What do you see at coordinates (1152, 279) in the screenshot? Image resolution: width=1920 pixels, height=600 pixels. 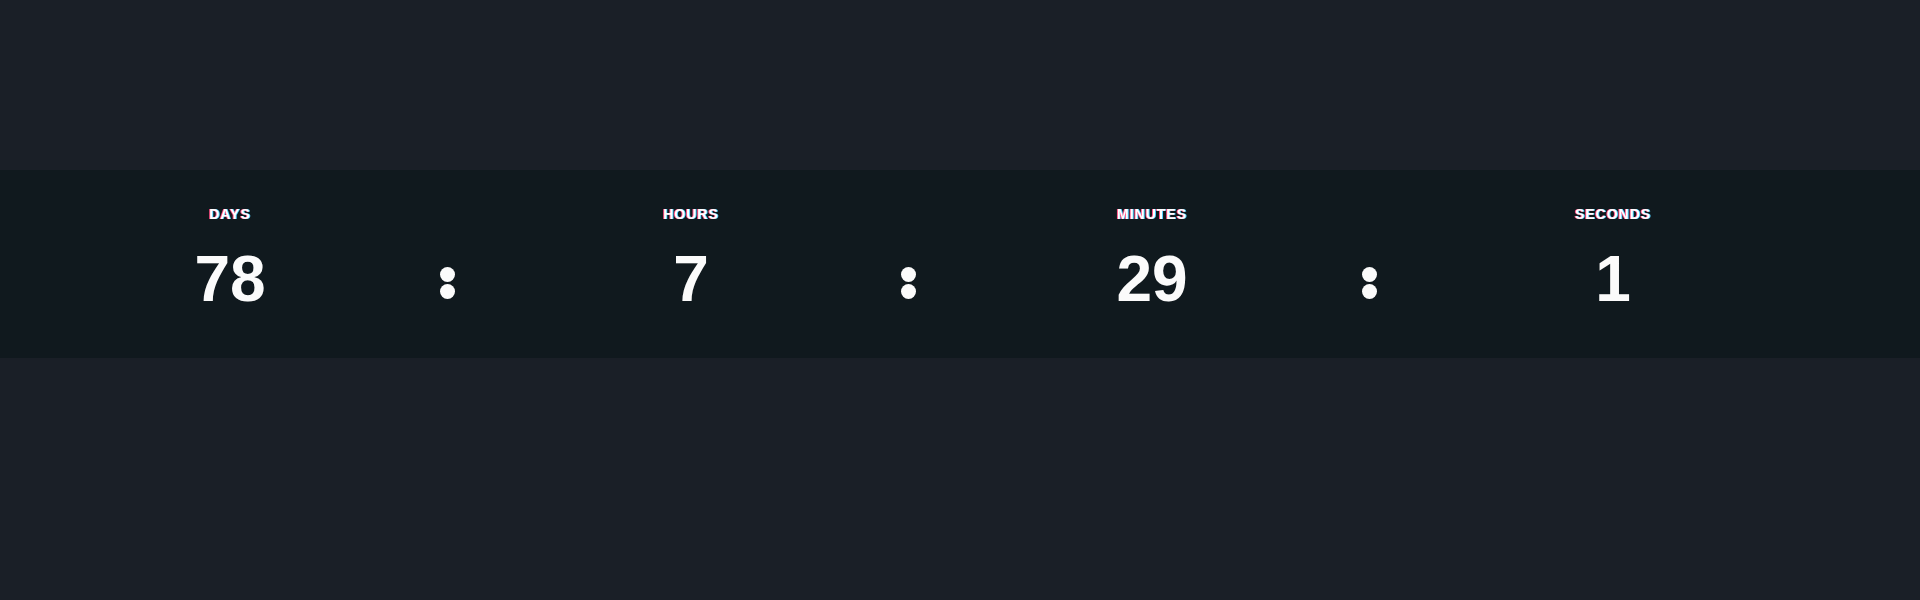 I see `countdown-value: 29` at bounding box center [1152, 279].